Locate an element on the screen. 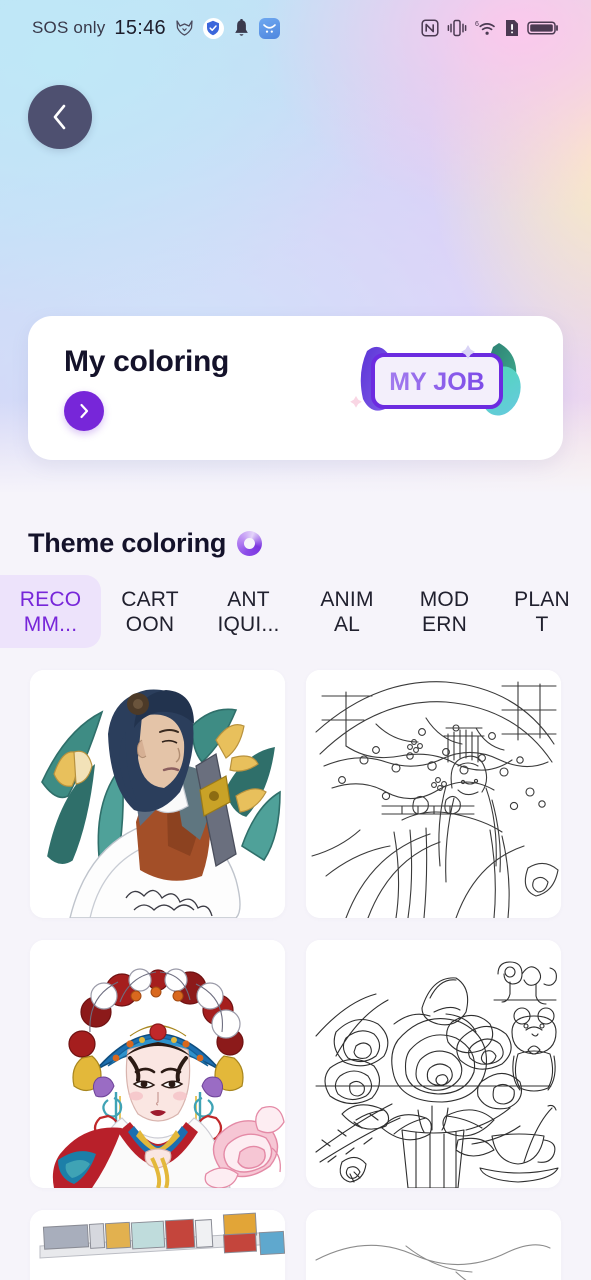 The width and height of the screenshot is (591, 1280). tab-modern-line2: ERN is located at coordinates (444, 624).